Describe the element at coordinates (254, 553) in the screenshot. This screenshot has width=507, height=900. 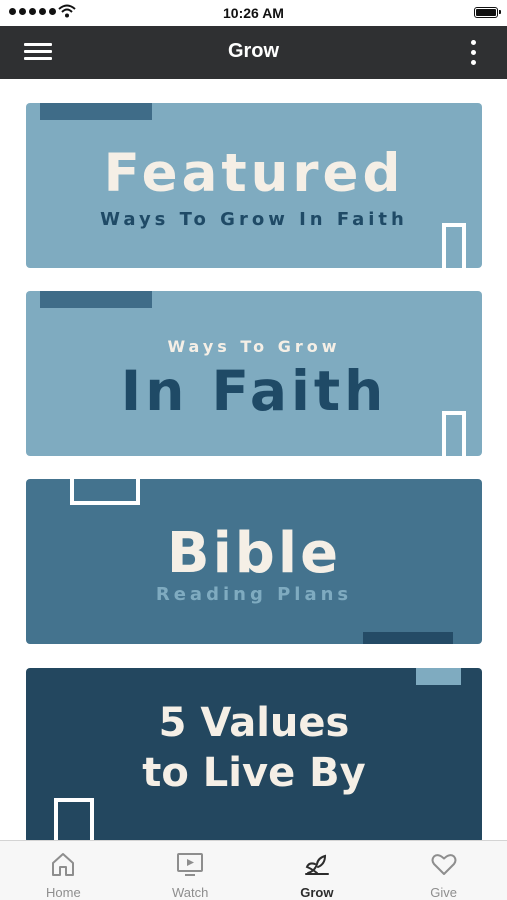
I see `card-title: Bible` at that location.